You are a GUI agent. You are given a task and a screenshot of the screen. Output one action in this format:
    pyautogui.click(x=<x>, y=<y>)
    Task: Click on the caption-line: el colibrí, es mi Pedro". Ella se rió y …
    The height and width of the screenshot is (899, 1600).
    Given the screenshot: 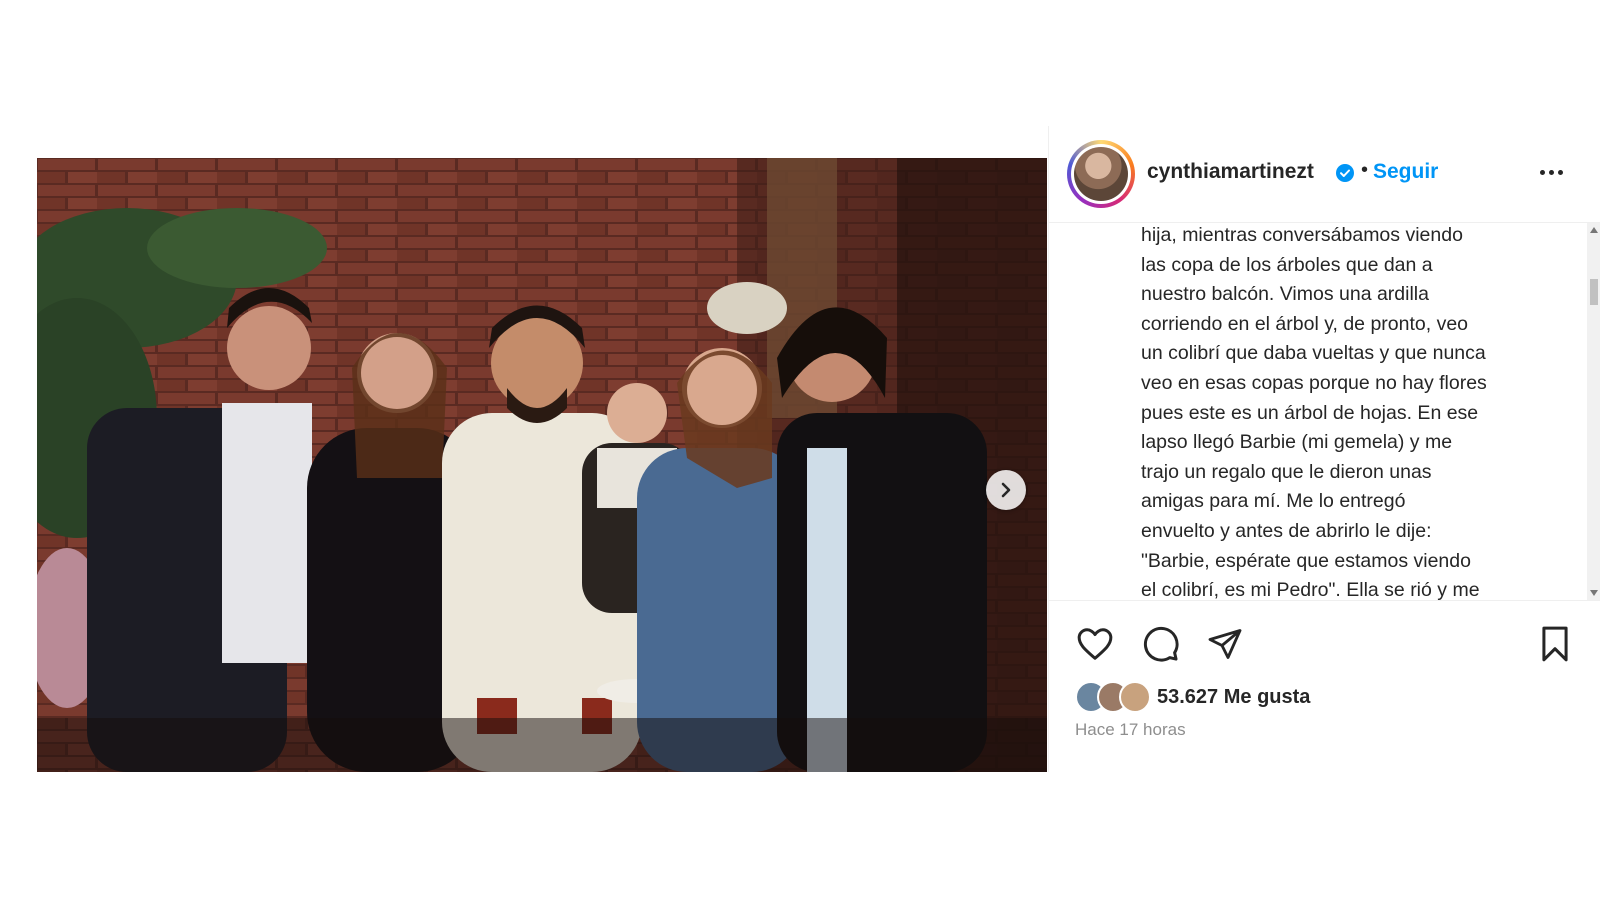 What is the action you would take?
    pyautogui.click(x=1310, y=590)
    